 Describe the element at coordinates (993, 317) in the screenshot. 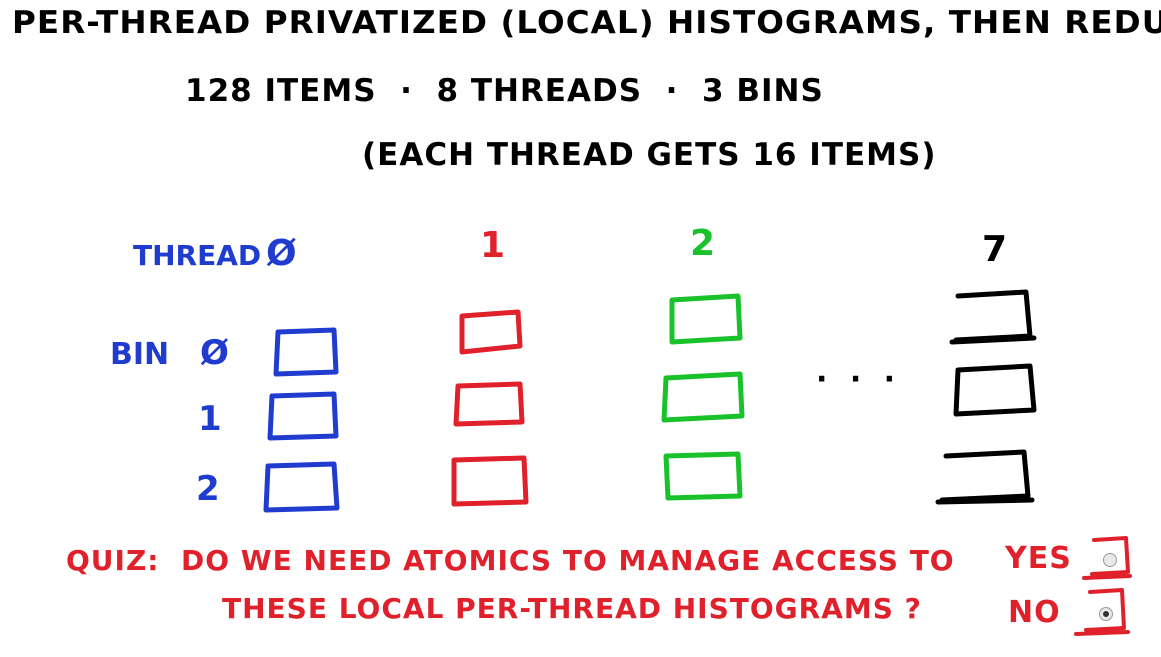

I see `t7-bin0-box` at that location.